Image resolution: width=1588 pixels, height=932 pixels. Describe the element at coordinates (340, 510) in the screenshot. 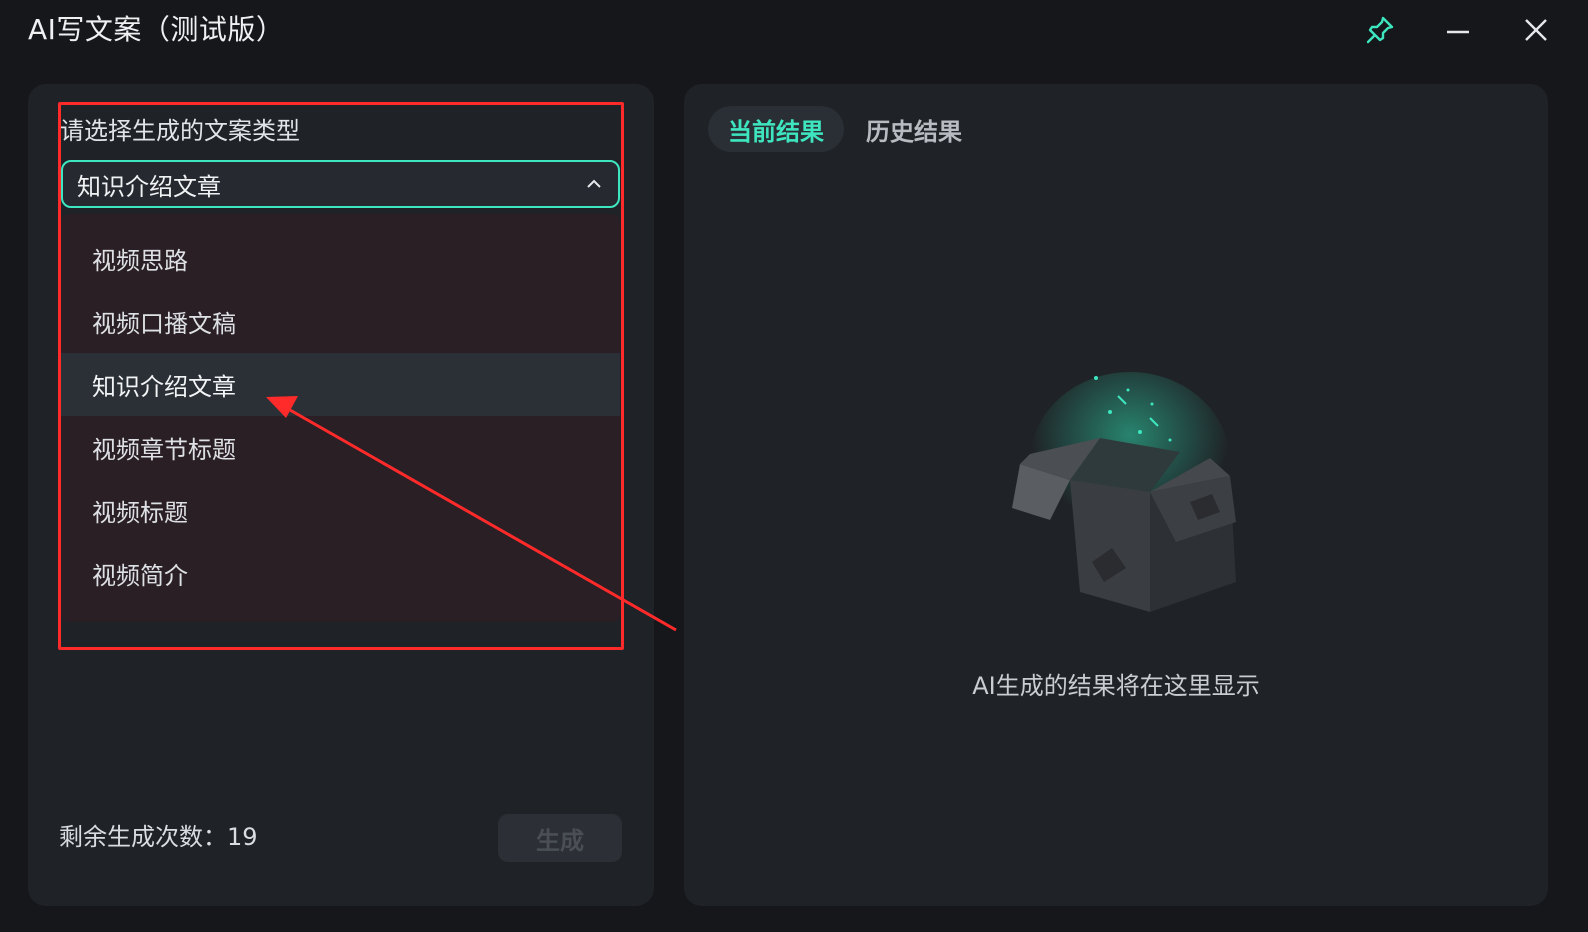

I see `option-video-title: 视频标题` at that location.